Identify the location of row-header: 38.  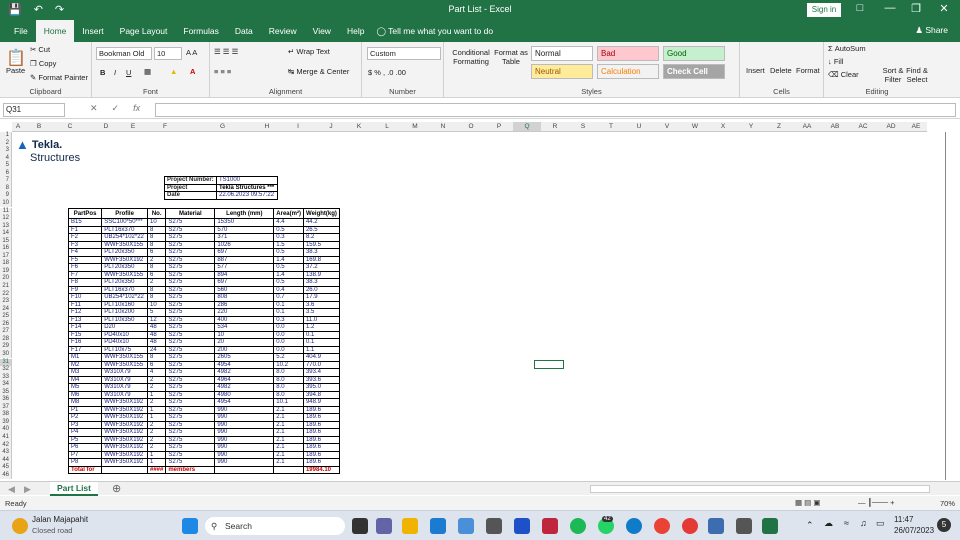
(6, 415).